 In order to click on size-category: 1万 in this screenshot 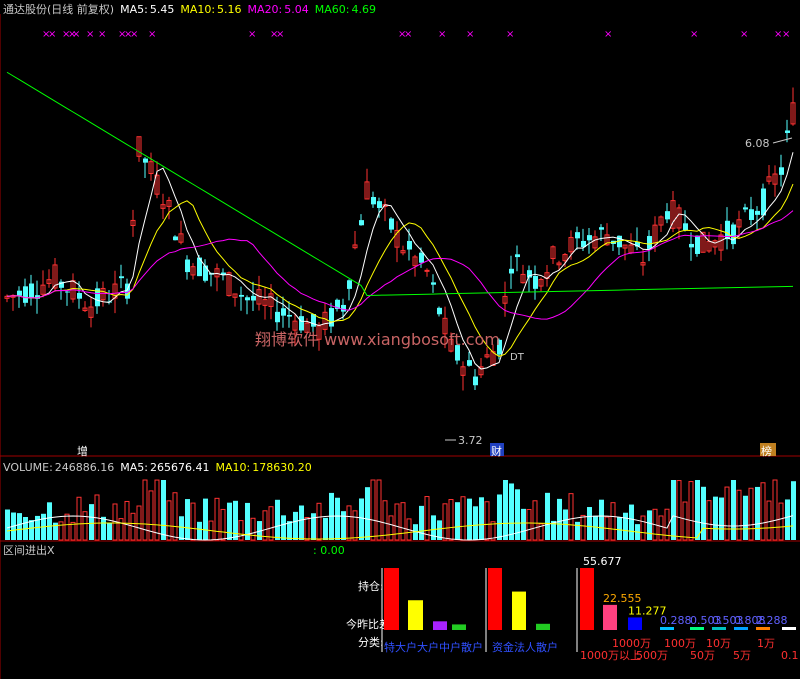, I will do `click(766, 643)`.